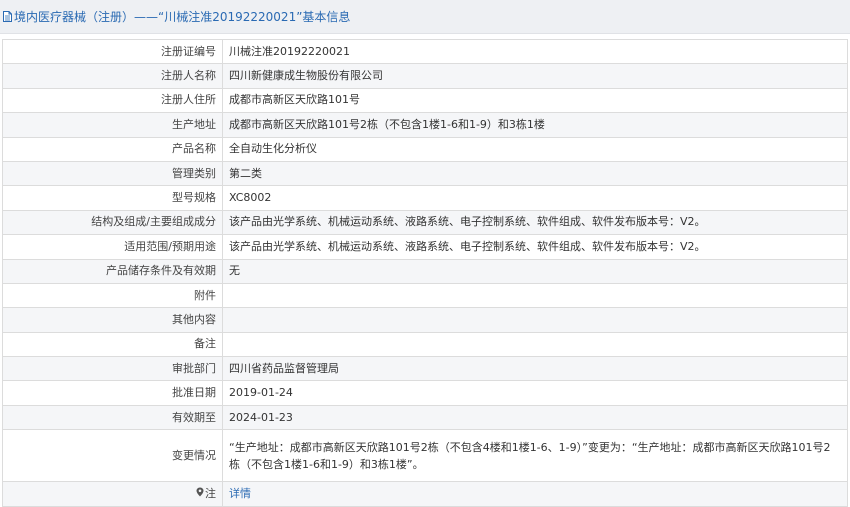 This screenshot has height=507, width=850. What do you see at coordinates (7, 16) in the screenshot?
I see `document-icon` at bounding box center [7, 16].